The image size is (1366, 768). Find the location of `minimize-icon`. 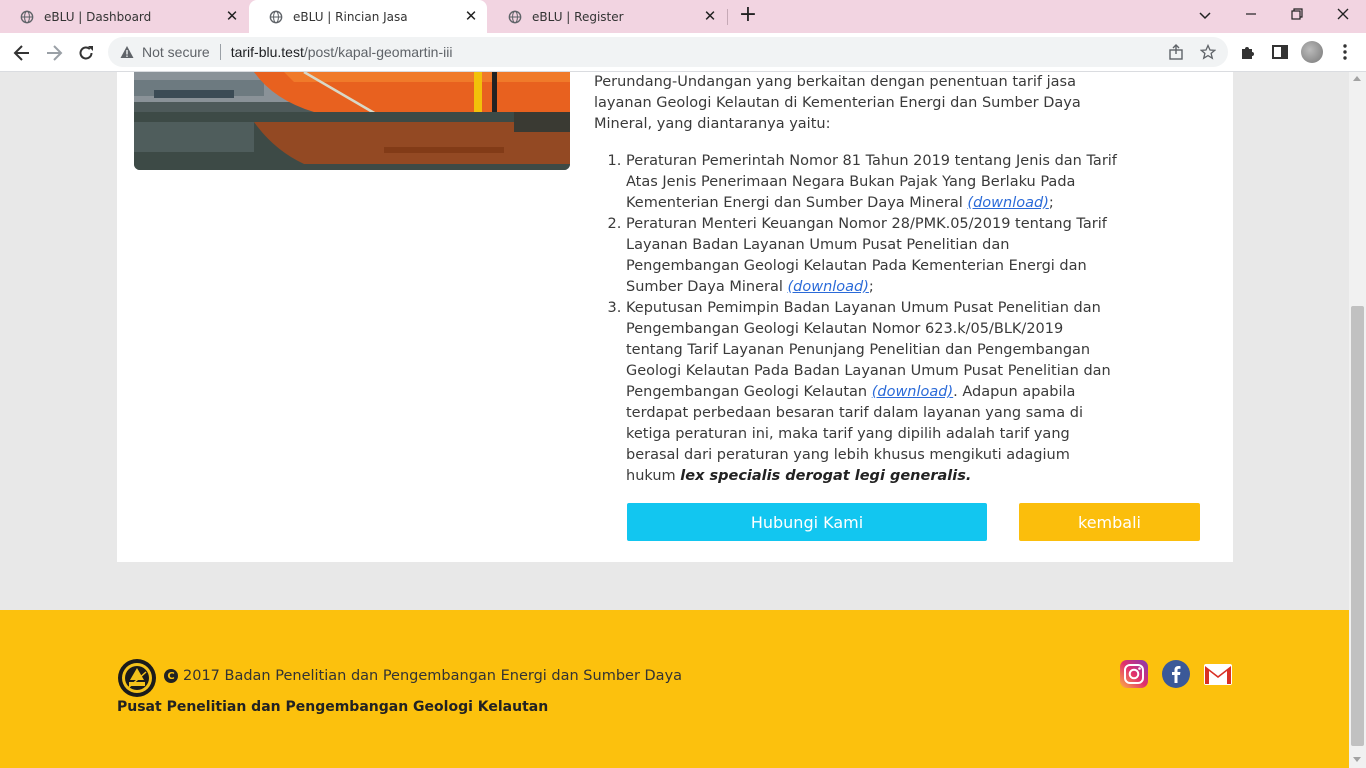

minimize-icon is located at coordinates (1251, 14).